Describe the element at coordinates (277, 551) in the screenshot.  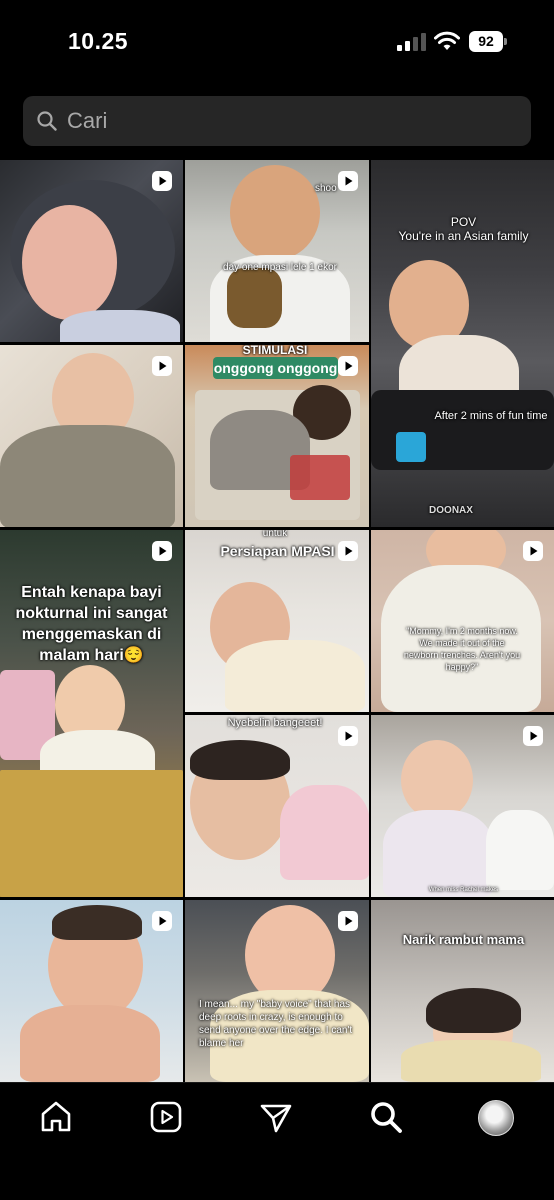
I see `post-7-caption: Persiapan MPASI` at that location.